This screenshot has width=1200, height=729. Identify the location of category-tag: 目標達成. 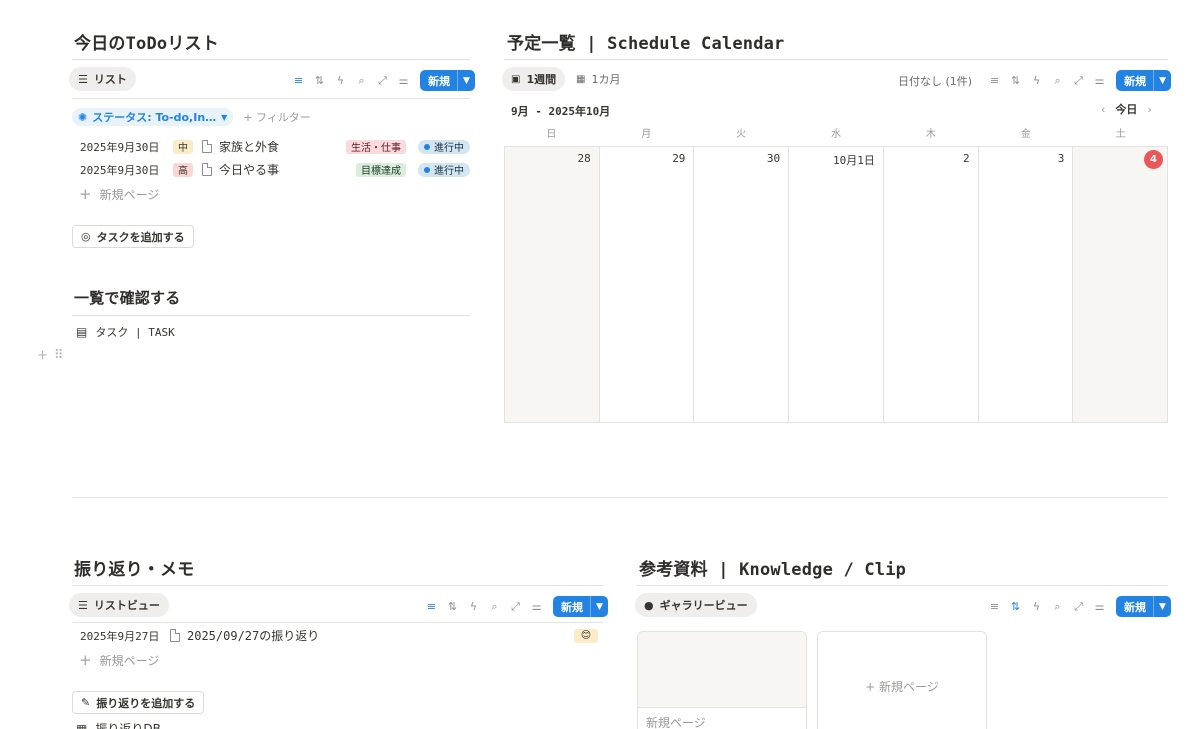
(381, 169).